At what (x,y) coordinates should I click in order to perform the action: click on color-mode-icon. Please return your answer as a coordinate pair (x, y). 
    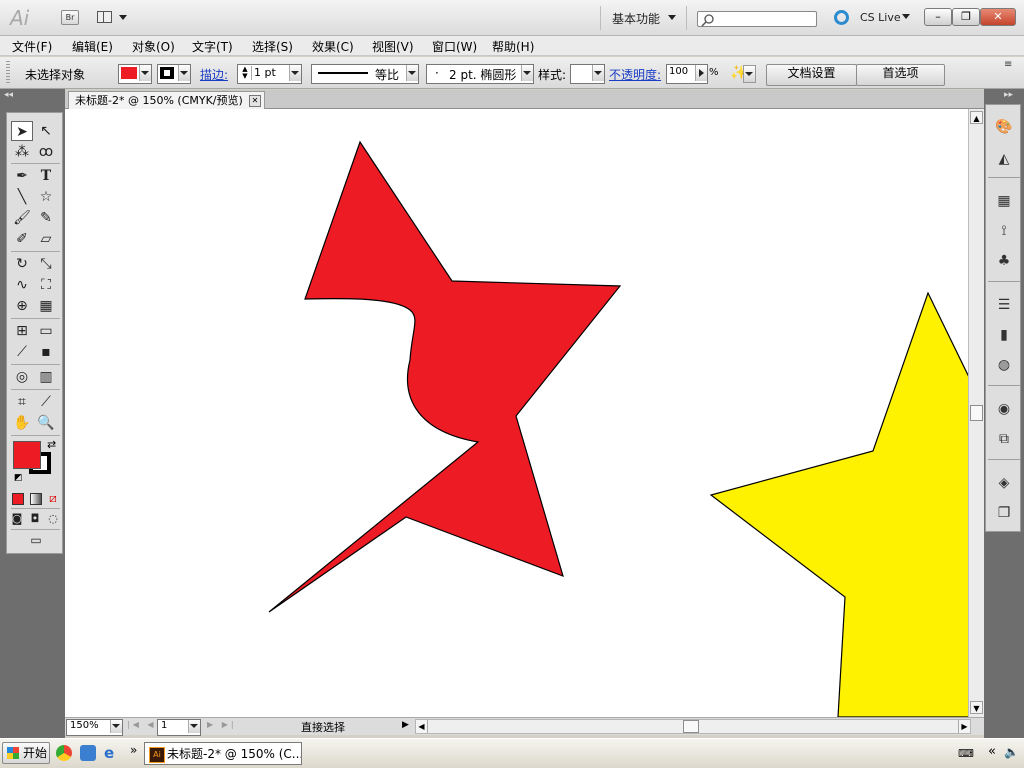
    Looking at the image, I should click on (17, 498).